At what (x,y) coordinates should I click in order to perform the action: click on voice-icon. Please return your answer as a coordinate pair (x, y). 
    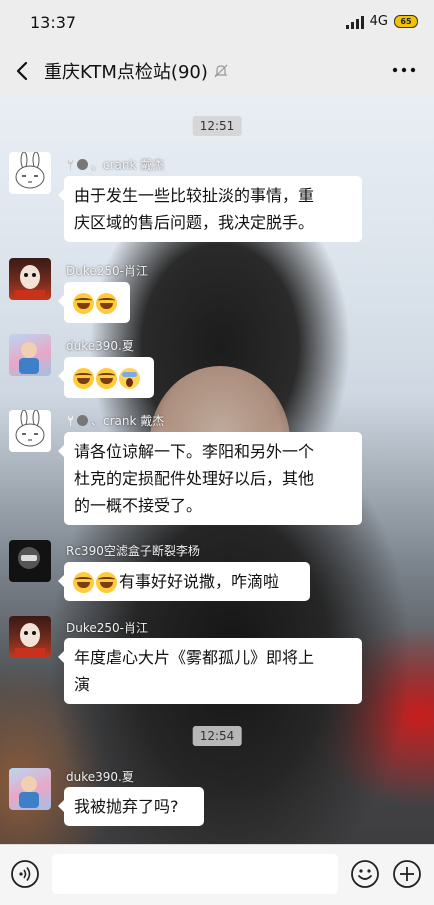
    Looking at the image, I should click on (25, 874).